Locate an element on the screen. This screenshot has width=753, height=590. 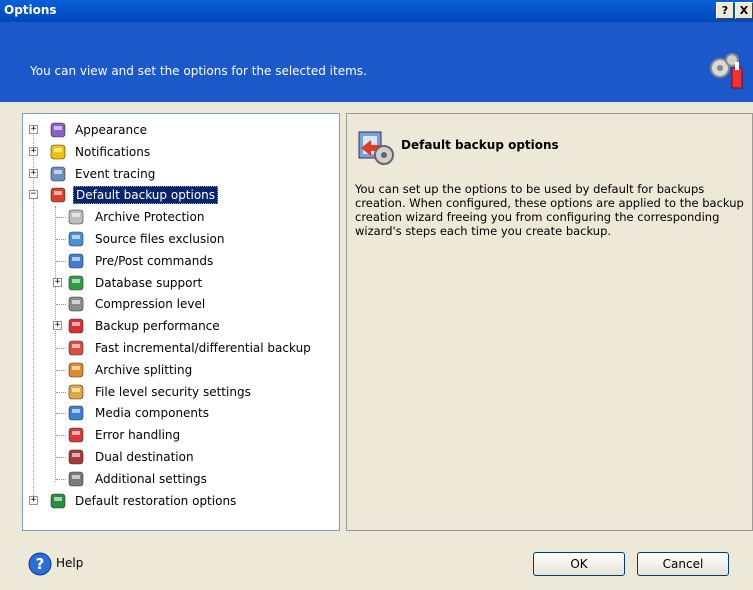
tree-item: Error handling is located at coordinates (178, 435).